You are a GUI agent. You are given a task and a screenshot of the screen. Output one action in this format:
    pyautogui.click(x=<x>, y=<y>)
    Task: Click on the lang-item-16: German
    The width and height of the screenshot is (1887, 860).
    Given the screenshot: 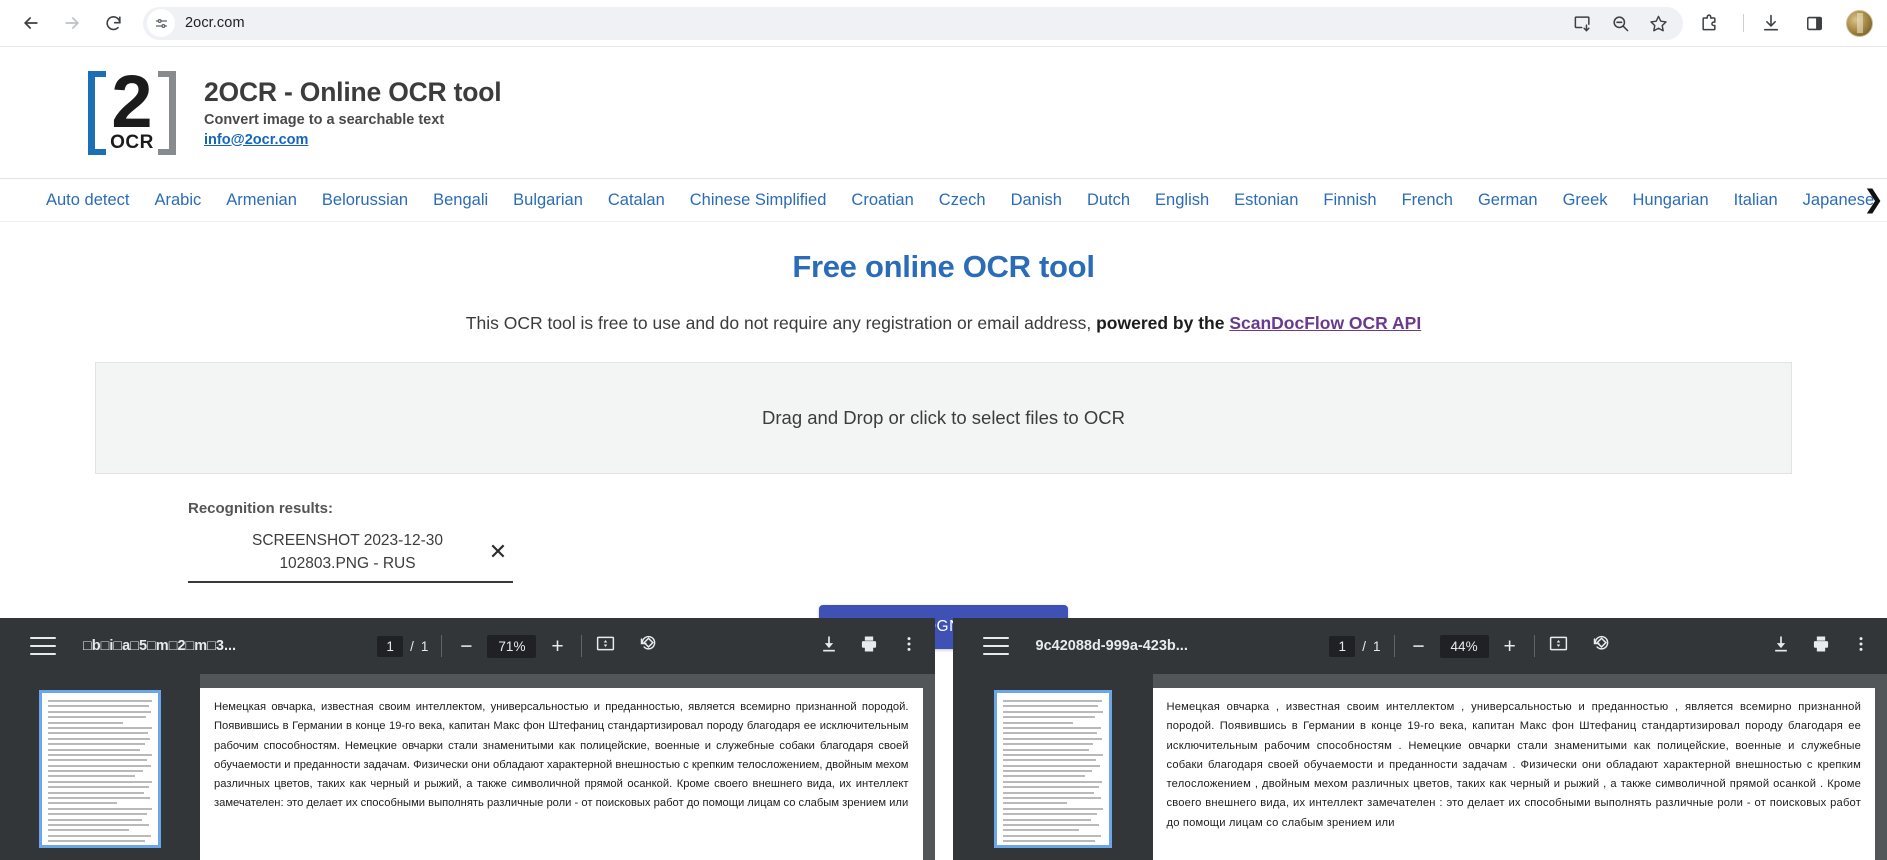 What is the action you would take?
    pyautogui.click(x=1508, y=200)
    